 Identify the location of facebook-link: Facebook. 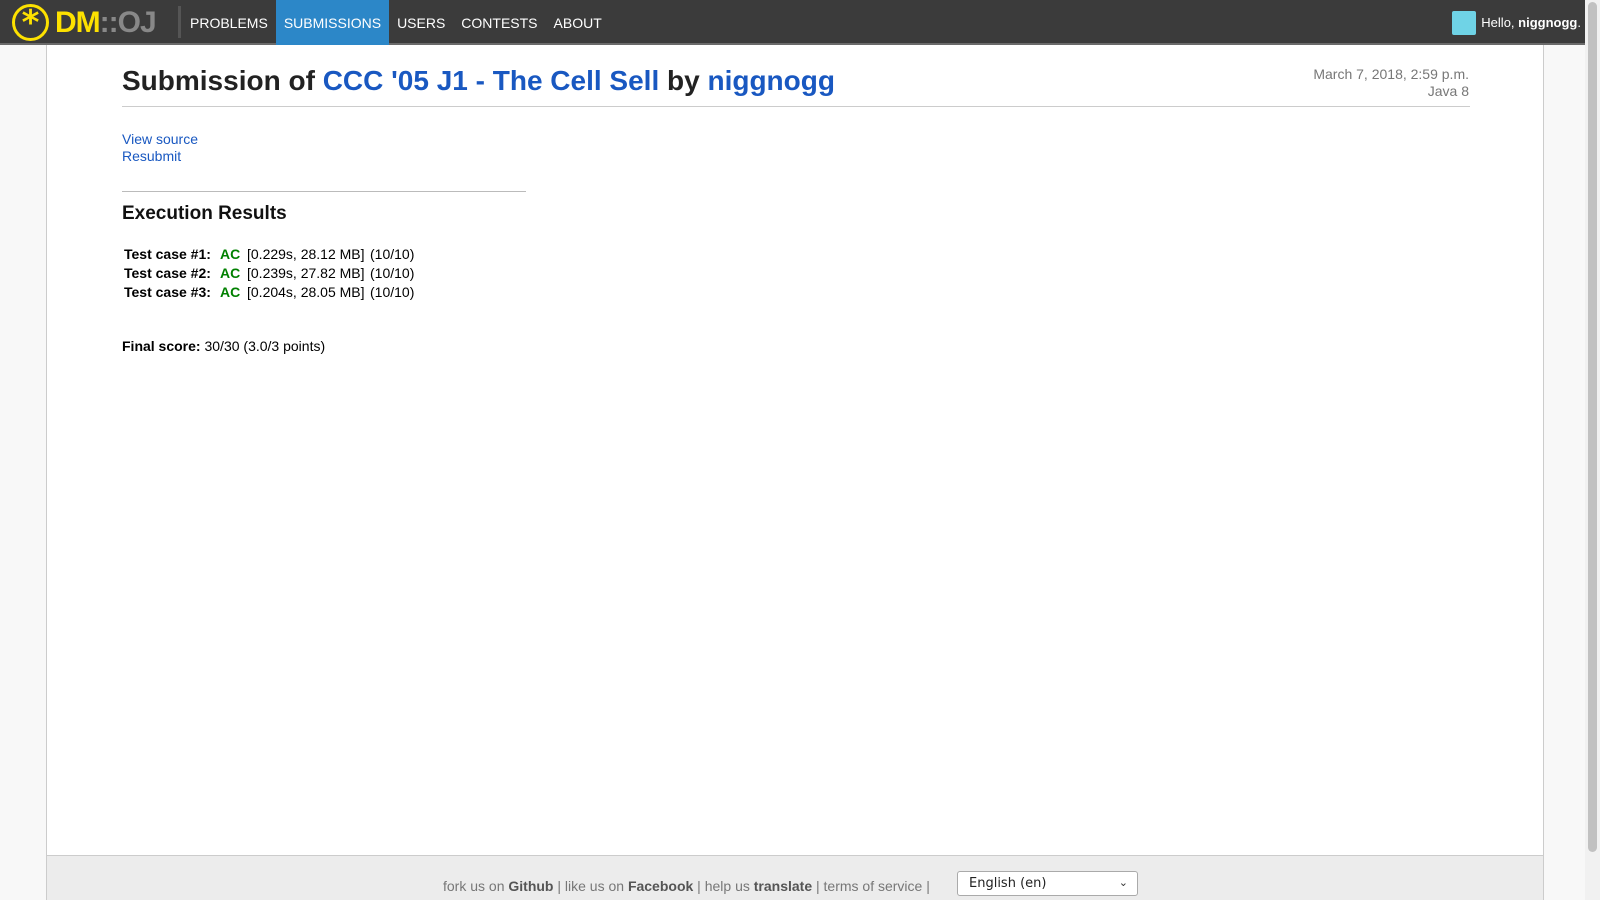
(660, 886).